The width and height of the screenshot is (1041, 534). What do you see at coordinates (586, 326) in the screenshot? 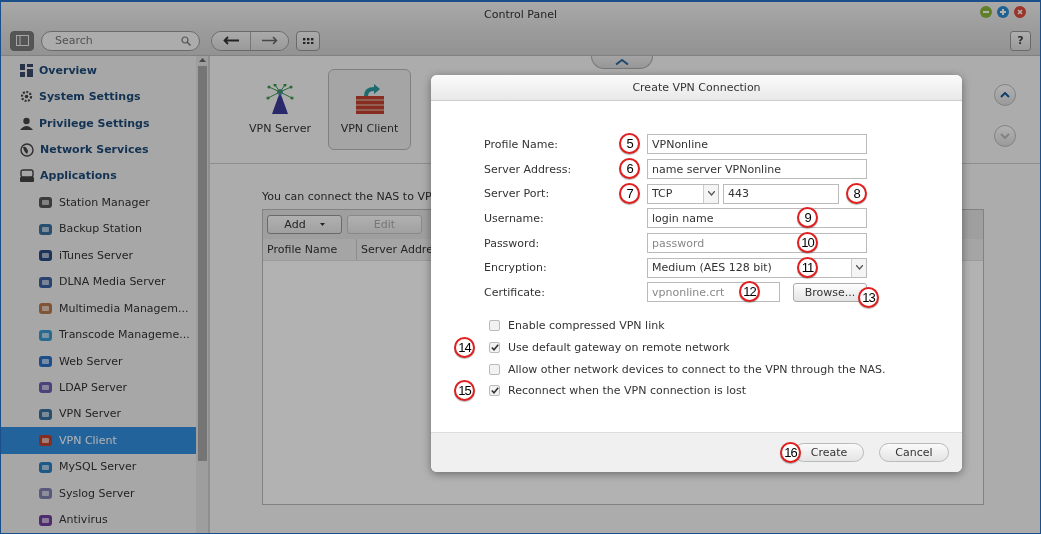
I see `option-label: Enable compressed VPN link` at bounding box center [586, 326].